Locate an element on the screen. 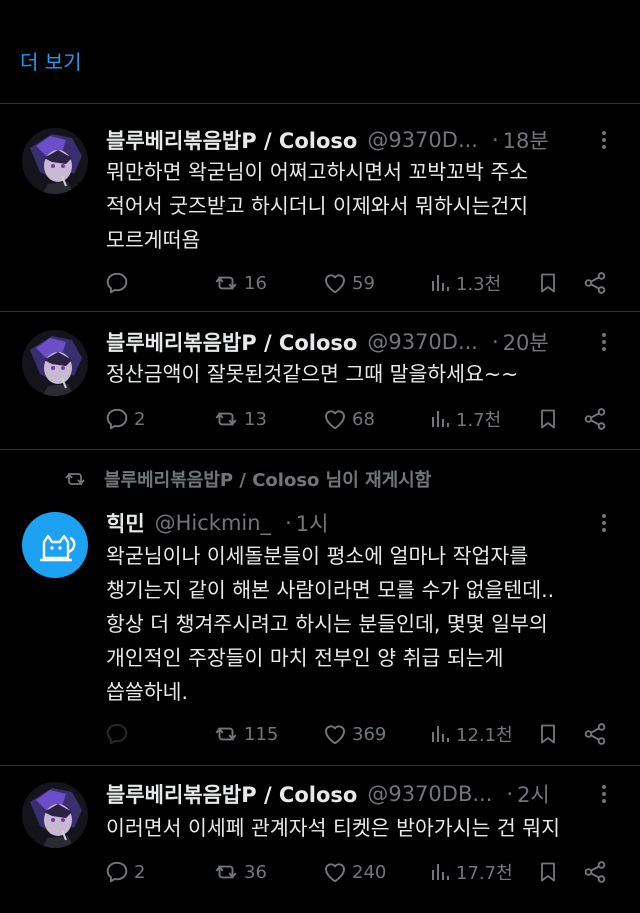 This screenshot has height=913, width=640. views-button: 1.3천 is located at coordinates (464, 283).